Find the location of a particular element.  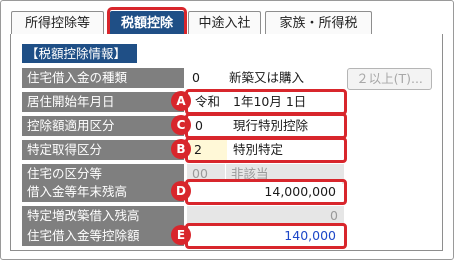

section-header: 【税額控除情報】 is located at coordinates (79, 53).